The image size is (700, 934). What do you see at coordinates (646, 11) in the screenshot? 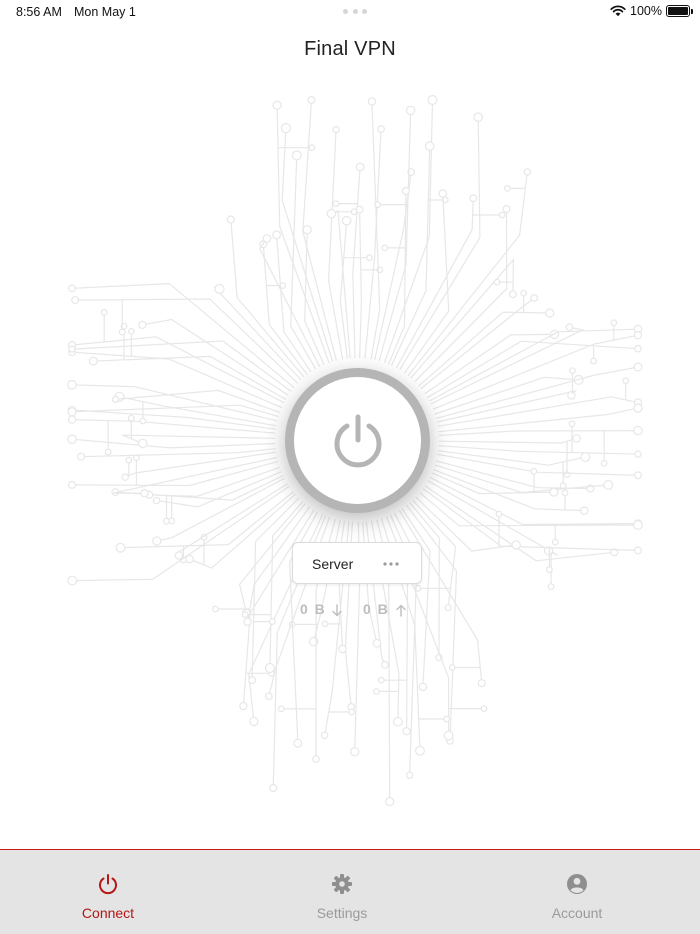
I see `battery-percentage: 100%` at bounding box center [646, 11].